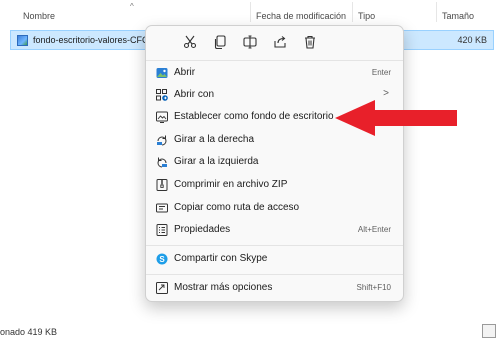 The width and height of the screenshot is (500, 340). What do you see at coordinates (29, 332) in the screenshot?
I see `status-bar-text: onado 419 KB` at bounding box center [29, 332].